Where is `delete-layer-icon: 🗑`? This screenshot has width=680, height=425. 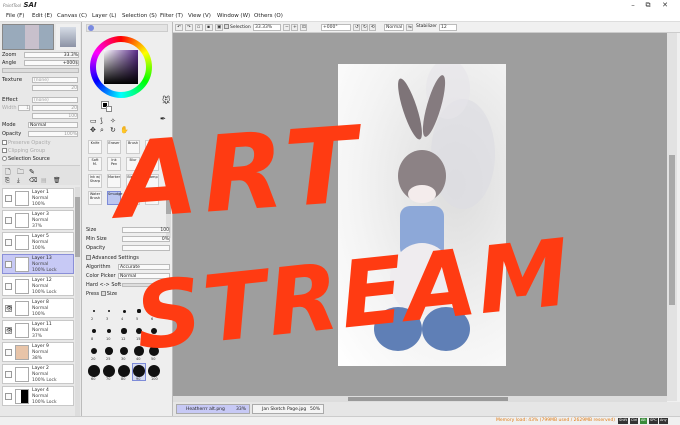
delete-layer-icon: 🗑 is located at coordinates (57, 180).